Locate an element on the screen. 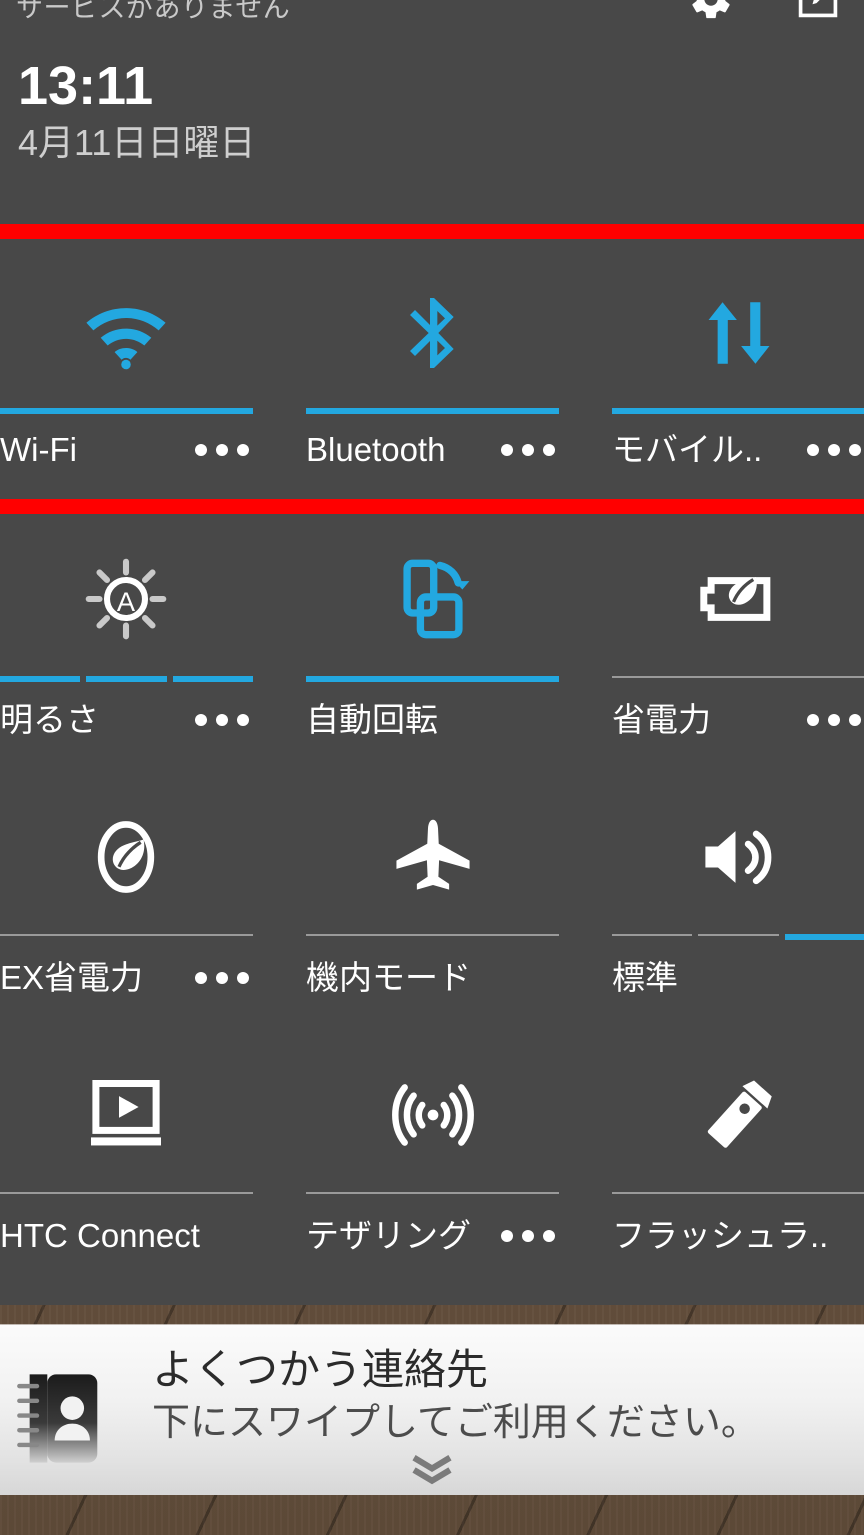 This screenshot has width=864, height=1535. quick-tile-htc-connect: HTC Connect is located at coordinates (126, 1169).